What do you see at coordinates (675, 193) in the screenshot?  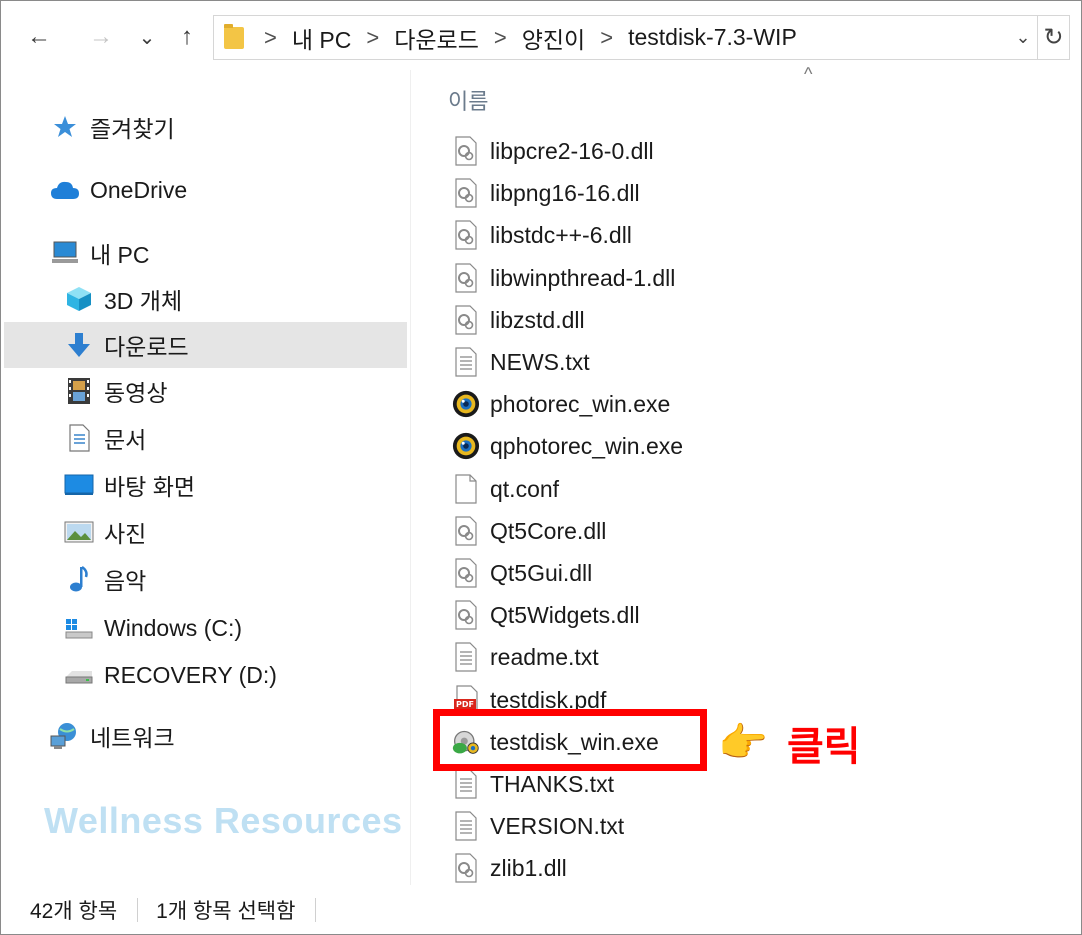 I see `file-row-libpng16-16-dll: libpng16-16.dll` at bounding box center [675, 193].